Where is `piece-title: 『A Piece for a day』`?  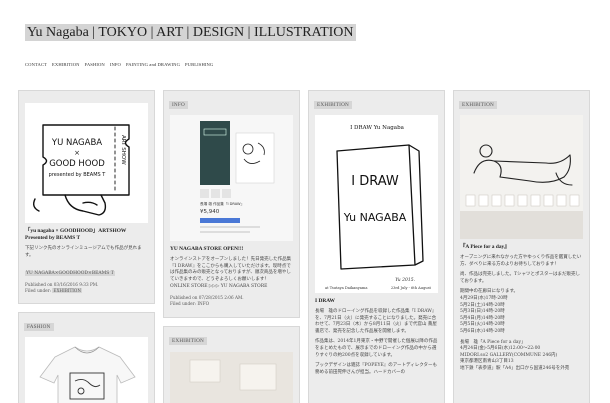
piece-title: 『A Piece for a day』 is located at coordinates (521, 247).